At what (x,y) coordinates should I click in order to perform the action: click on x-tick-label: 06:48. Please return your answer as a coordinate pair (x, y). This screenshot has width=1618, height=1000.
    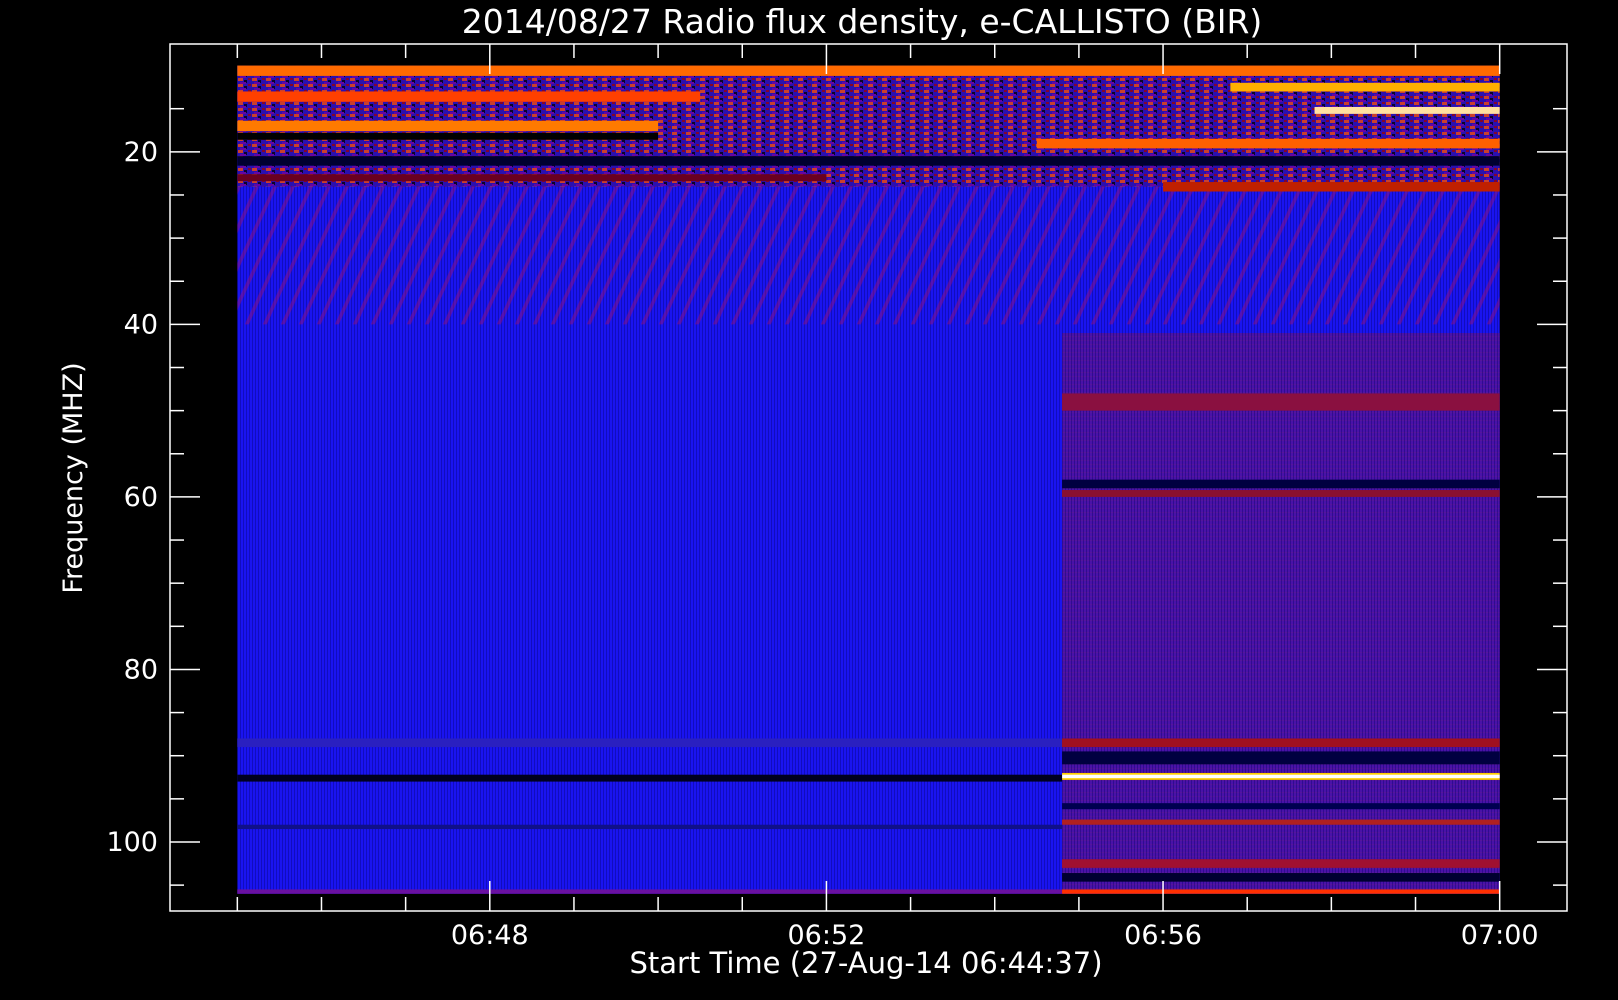
    Looking at the image, I should click on (490, 935).